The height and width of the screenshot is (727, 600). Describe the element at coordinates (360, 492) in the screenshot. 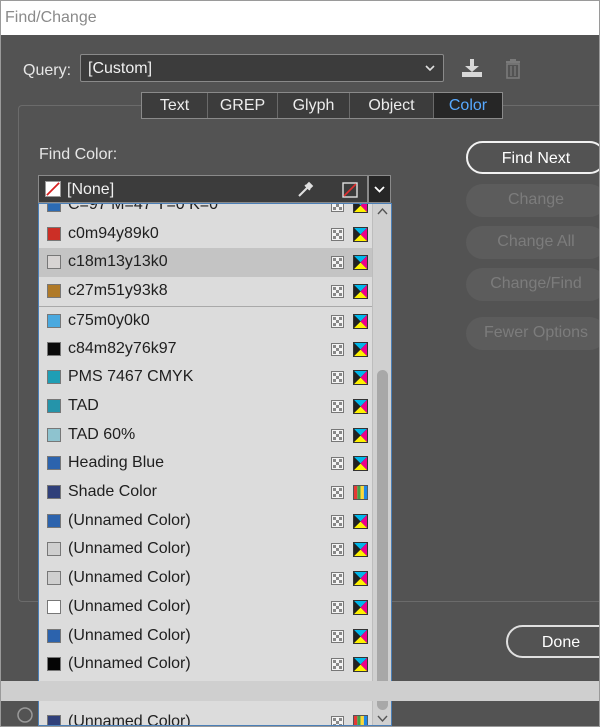

I see `lab-mode-icon` at that location.